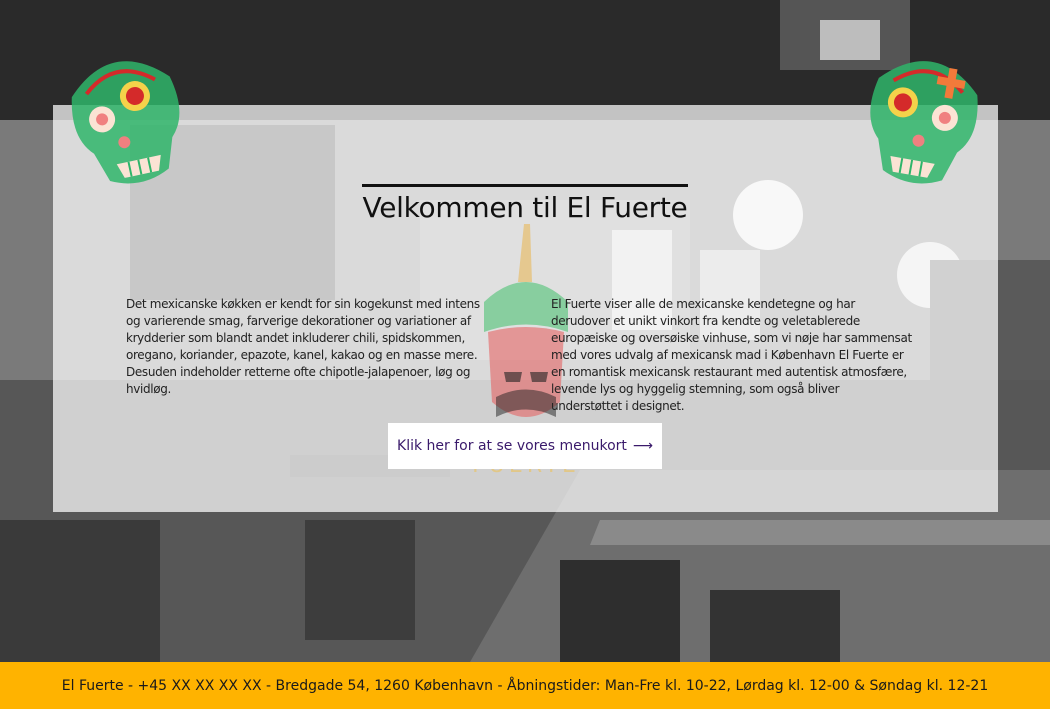 The image size is (1050, 709). I want to click on page-title: Velkommen til El Fuerte, so click(525, 207).